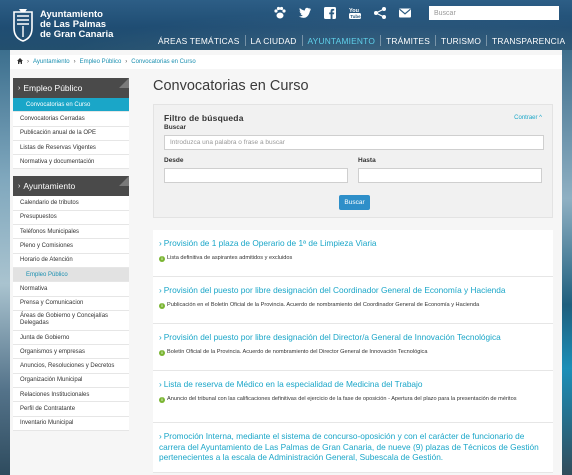  What do you see at coordinates (354, 142) in the screenshot?
I see `keyword-search-input: Introduzca una palabra o frase a buscar` at bounding box center [354, 142].